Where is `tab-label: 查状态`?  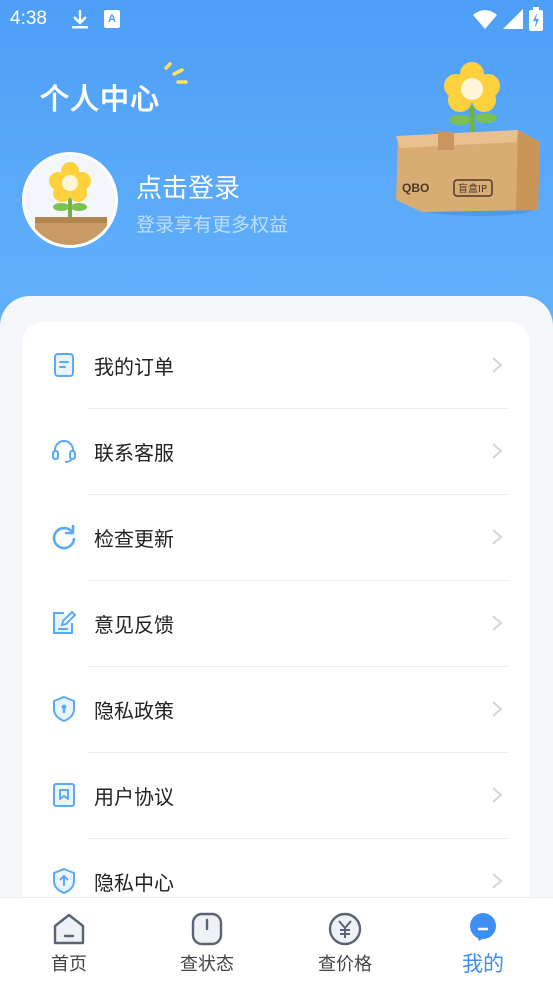
tab-label: 查状态 is located at coordinates (207, 964).